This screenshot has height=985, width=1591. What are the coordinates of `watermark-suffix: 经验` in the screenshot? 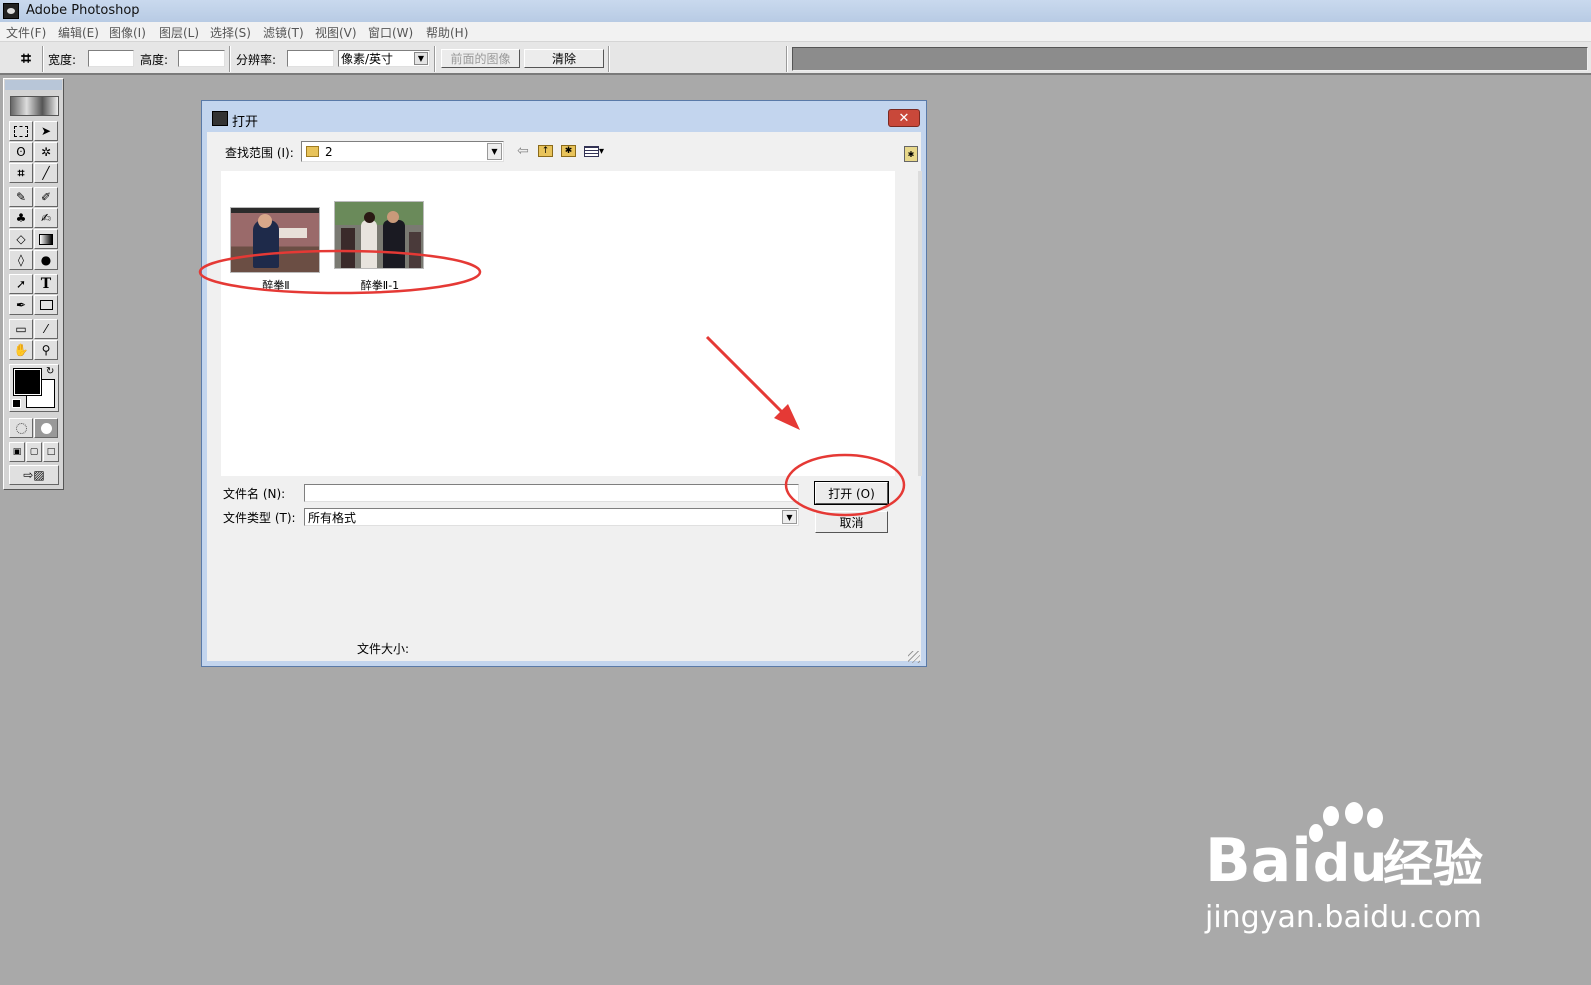 It's located at (1433, 864).